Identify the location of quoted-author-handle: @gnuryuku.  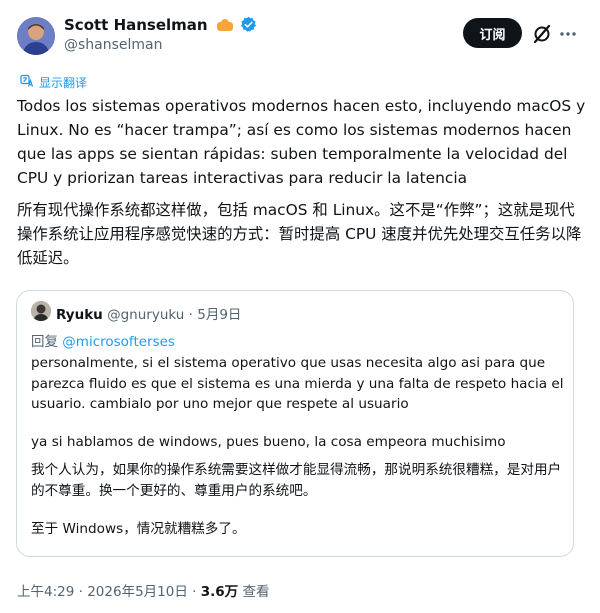
(146, 315).